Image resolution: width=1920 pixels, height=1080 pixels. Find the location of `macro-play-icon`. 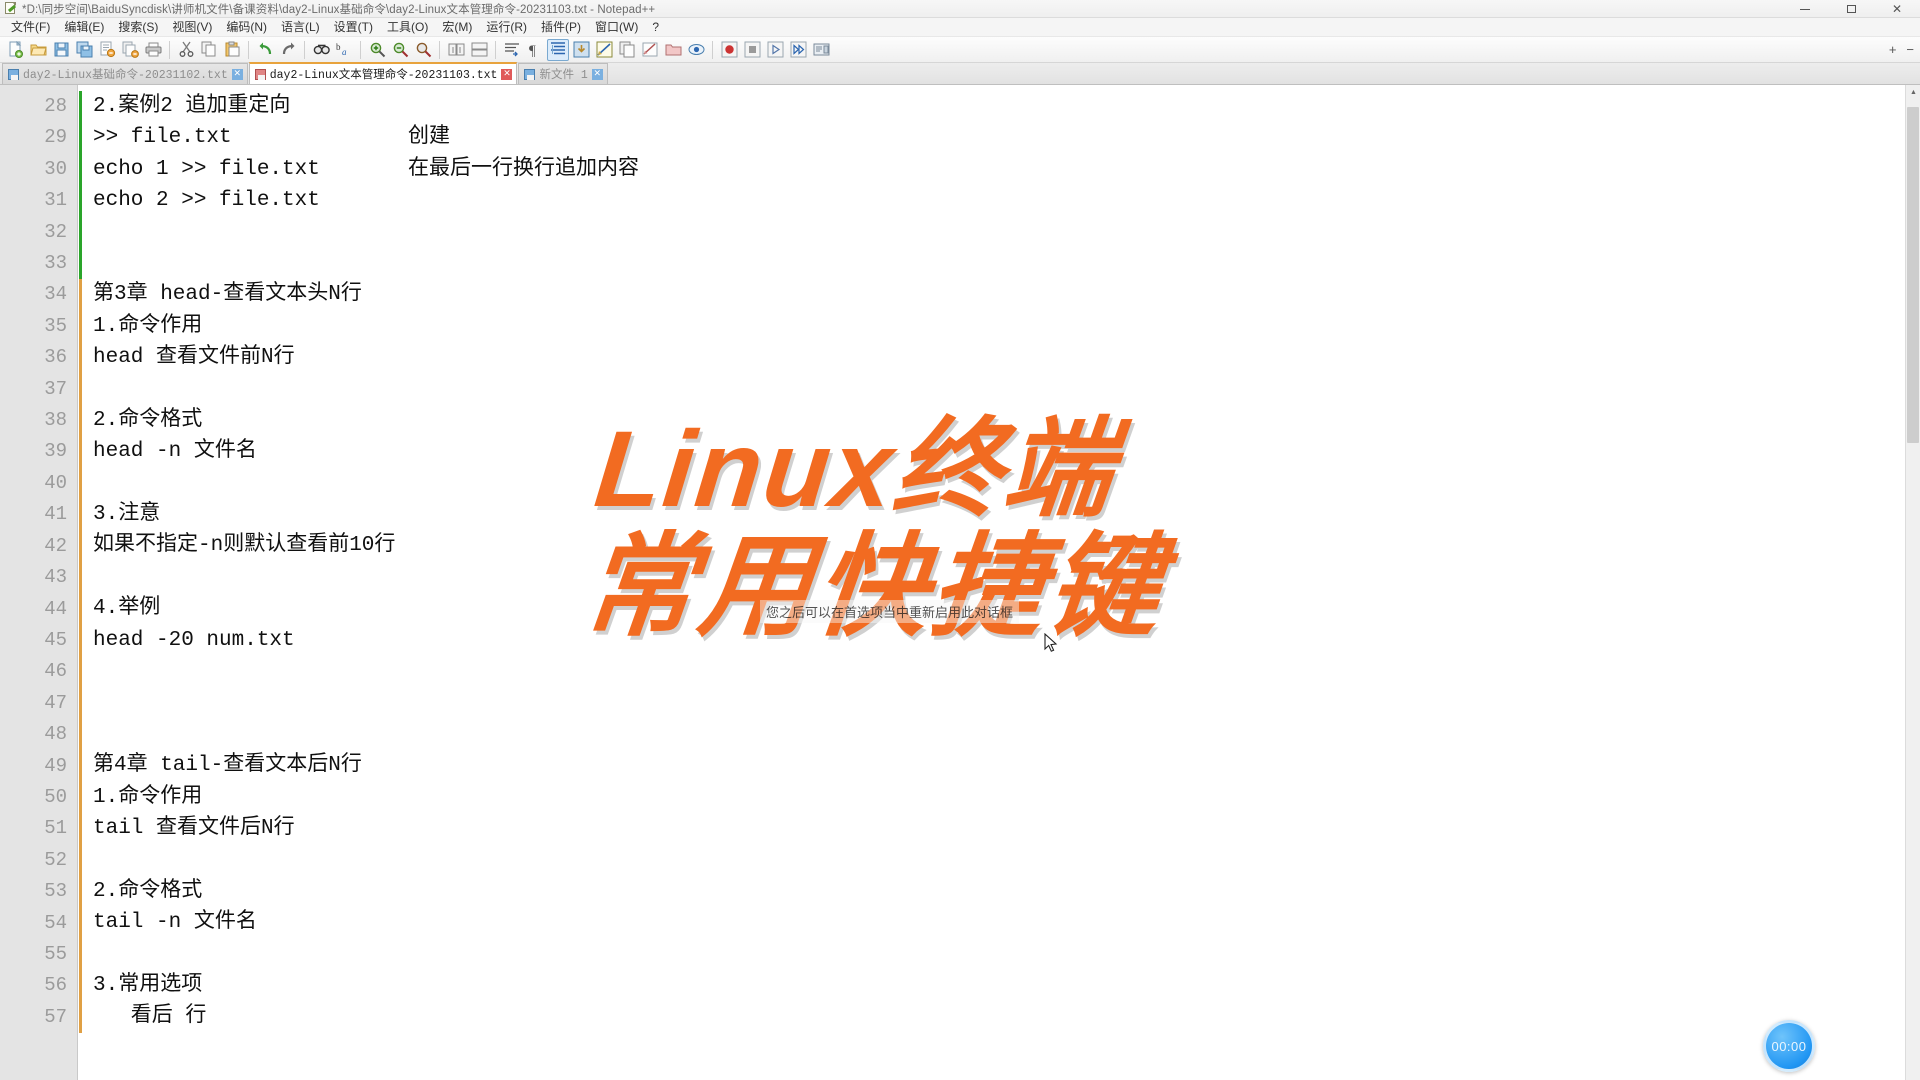

macro-play-icon is located at coordinates (775, 50).